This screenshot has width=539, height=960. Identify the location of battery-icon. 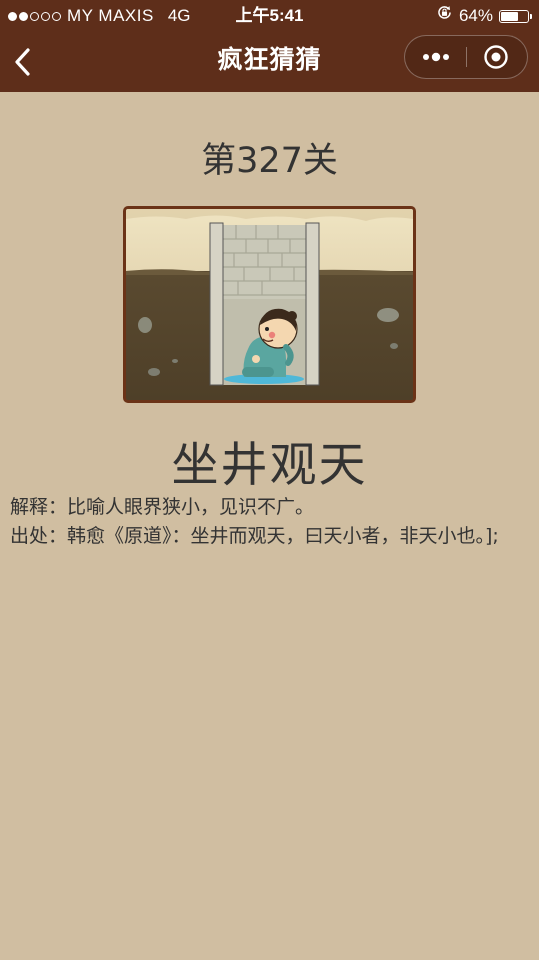
(515, 16).